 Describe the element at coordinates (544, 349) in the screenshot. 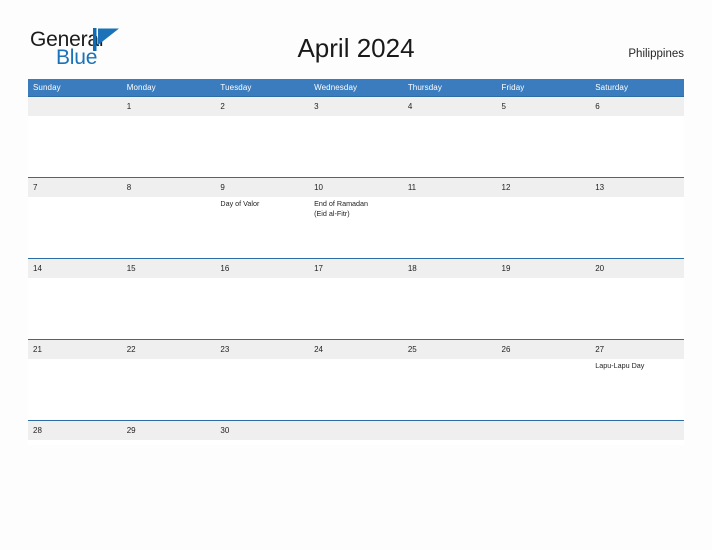

I see `day-number: 26` at that location.